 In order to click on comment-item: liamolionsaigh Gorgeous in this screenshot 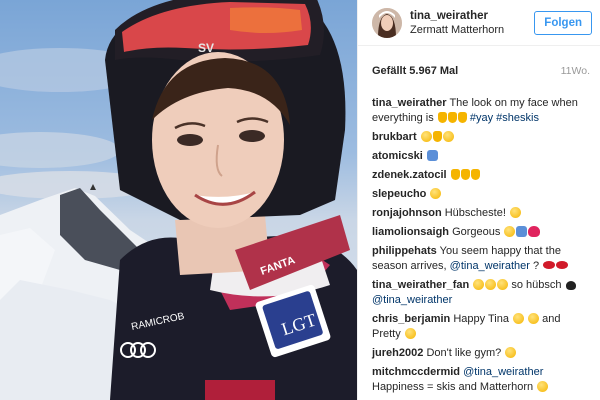, I will do `click(481, 232)`.